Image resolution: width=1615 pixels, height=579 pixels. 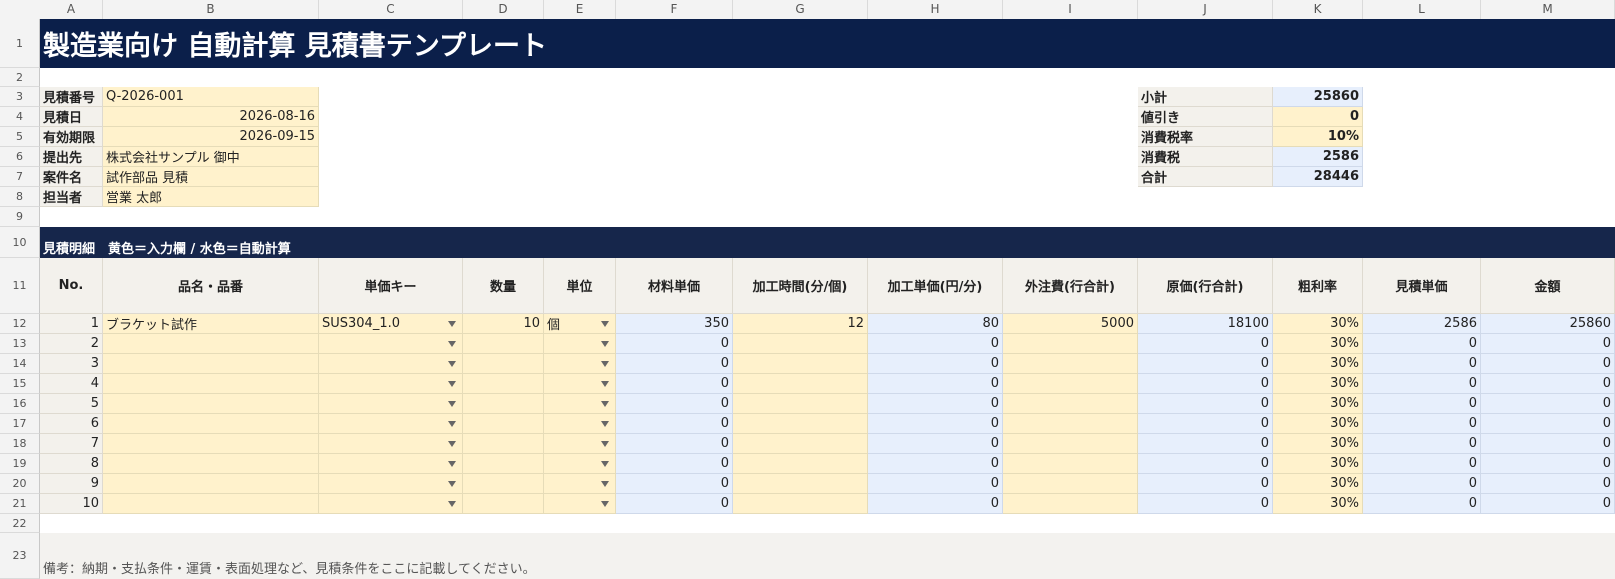 I want to click on row-header-17: 17, so click(x=20, y=424).